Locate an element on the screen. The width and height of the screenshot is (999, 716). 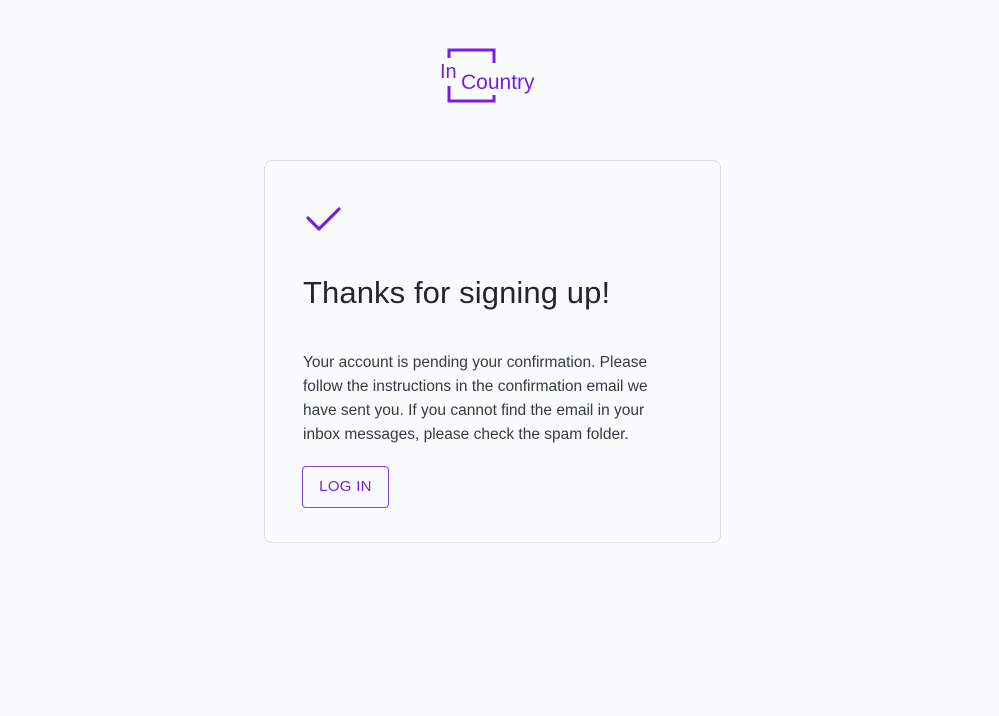
logo-prefix: In is located at coordinates (448, 72).